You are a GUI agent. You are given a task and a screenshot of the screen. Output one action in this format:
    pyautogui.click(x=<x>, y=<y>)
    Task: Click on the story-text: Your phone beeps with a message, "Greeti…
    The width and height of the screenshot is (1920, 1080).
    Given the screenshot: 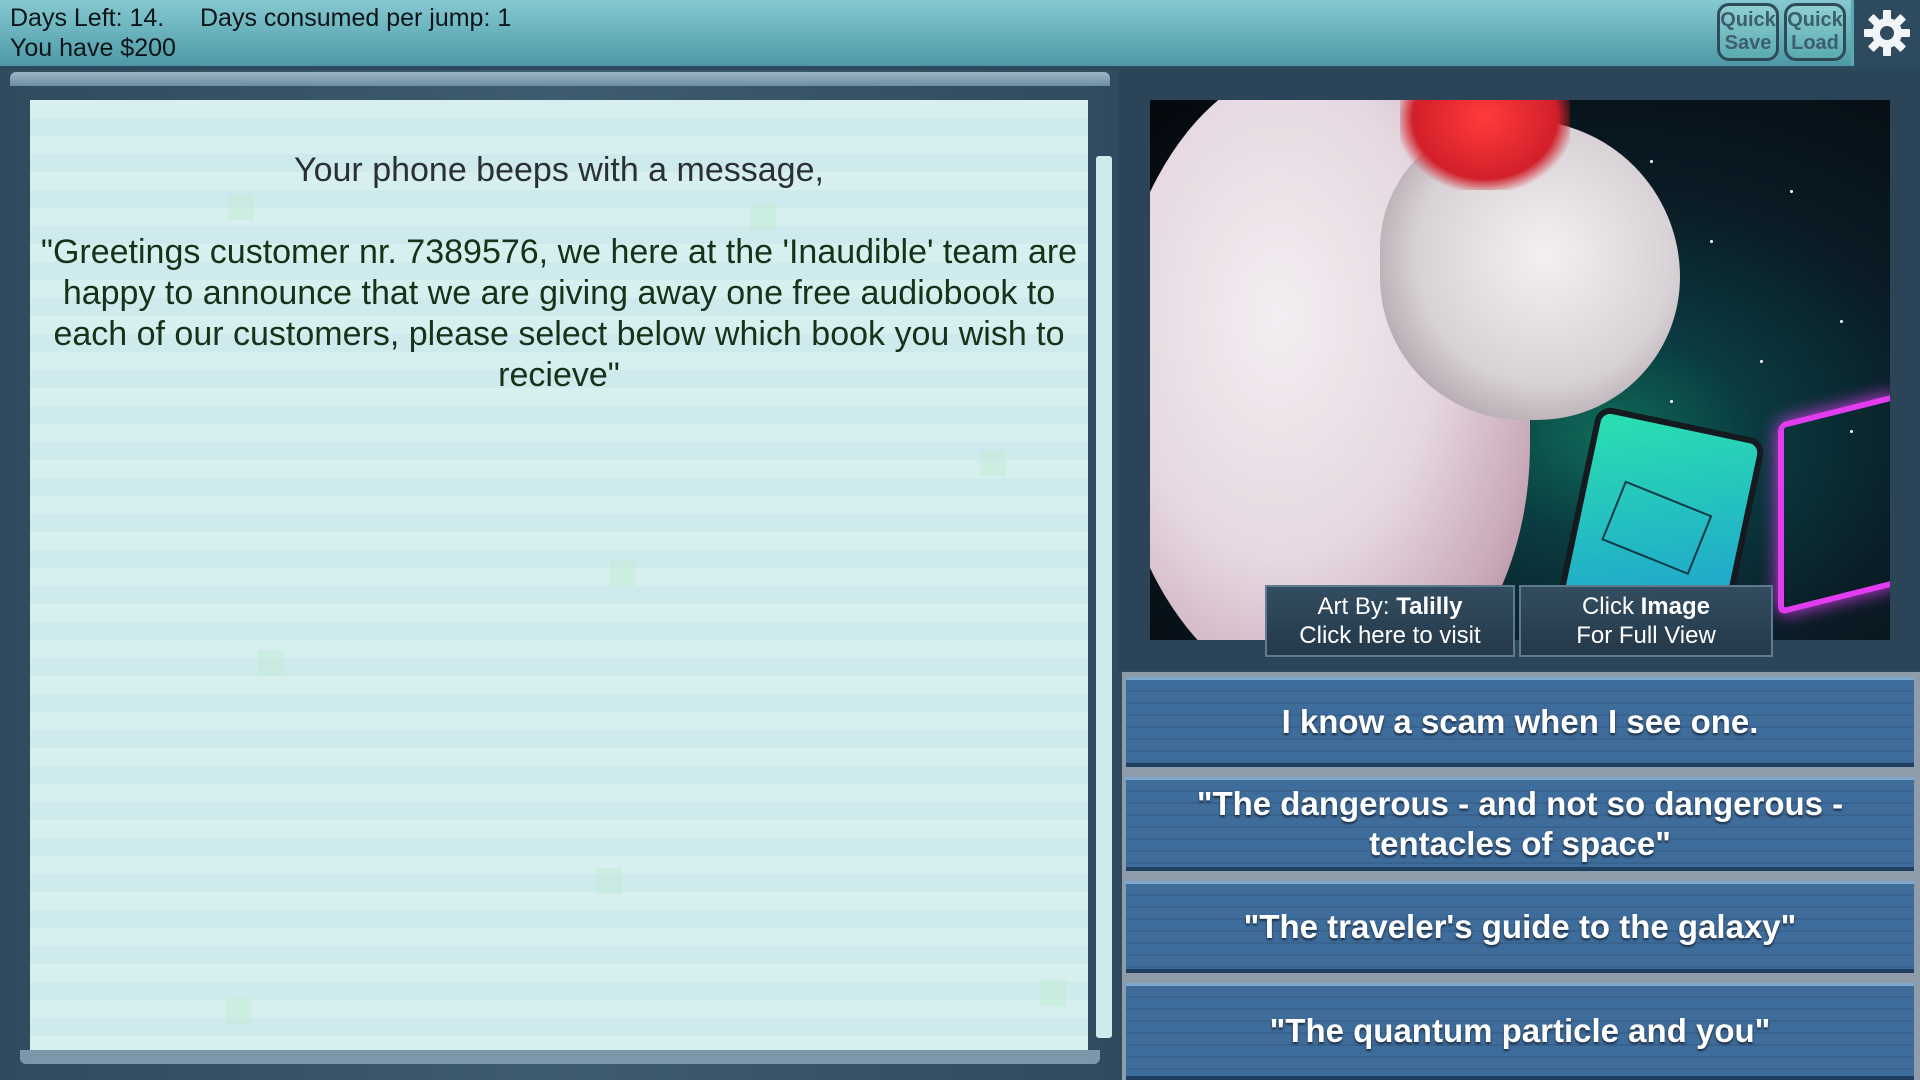 What is the action you would take?
    pyautogui.click(x=559, y=273)
    